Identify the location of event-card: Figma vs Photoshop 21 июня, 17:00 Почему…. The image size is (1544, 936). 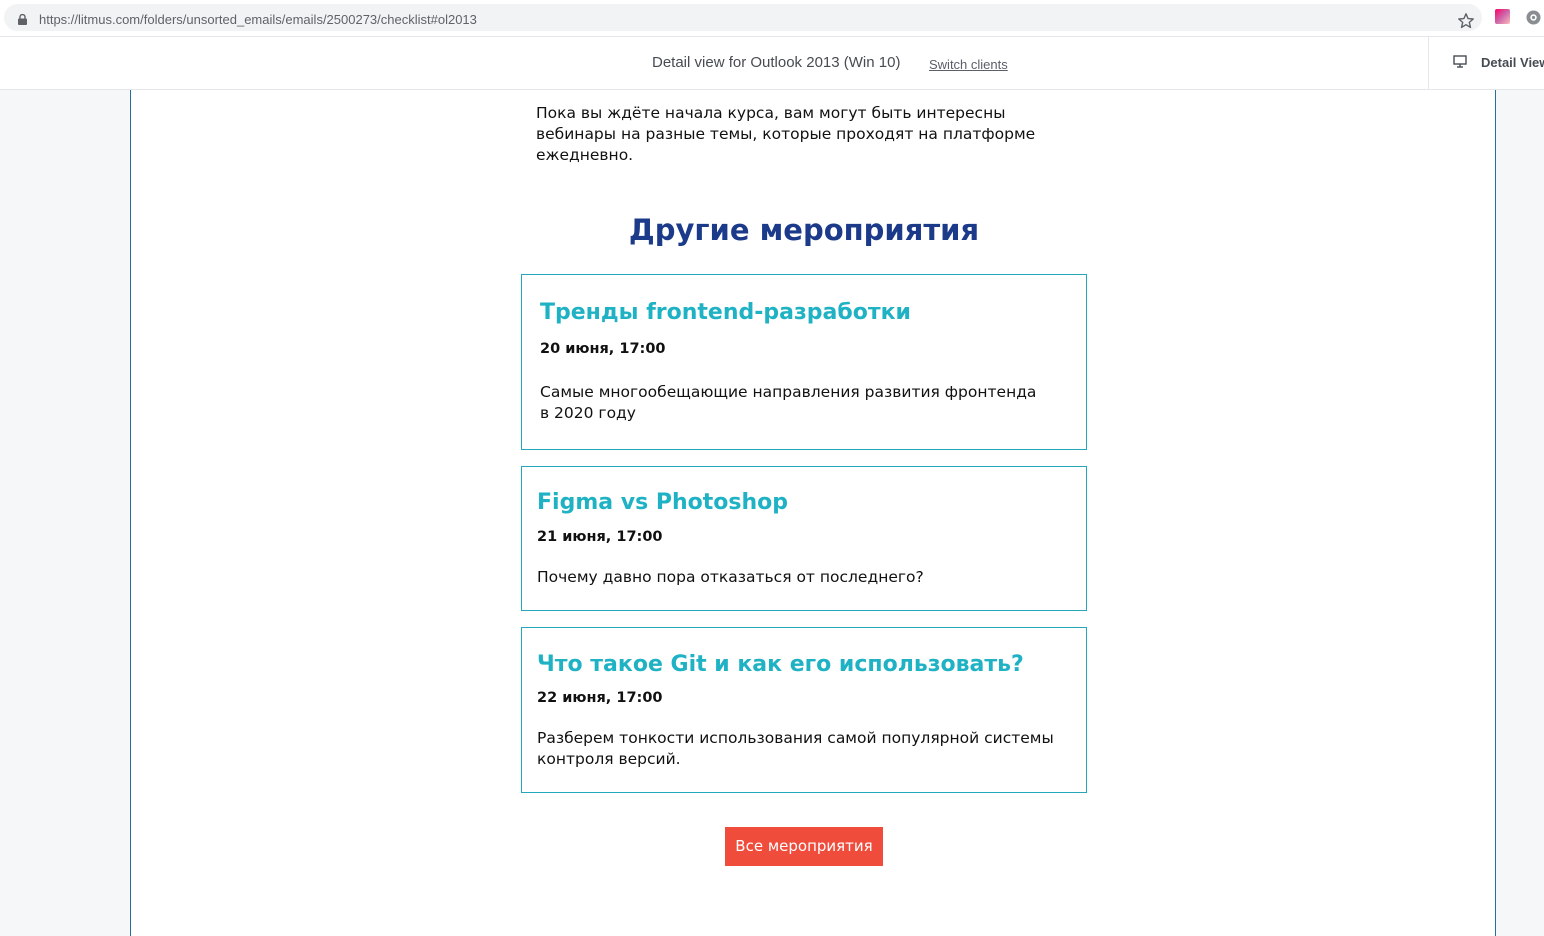
(804, 538).